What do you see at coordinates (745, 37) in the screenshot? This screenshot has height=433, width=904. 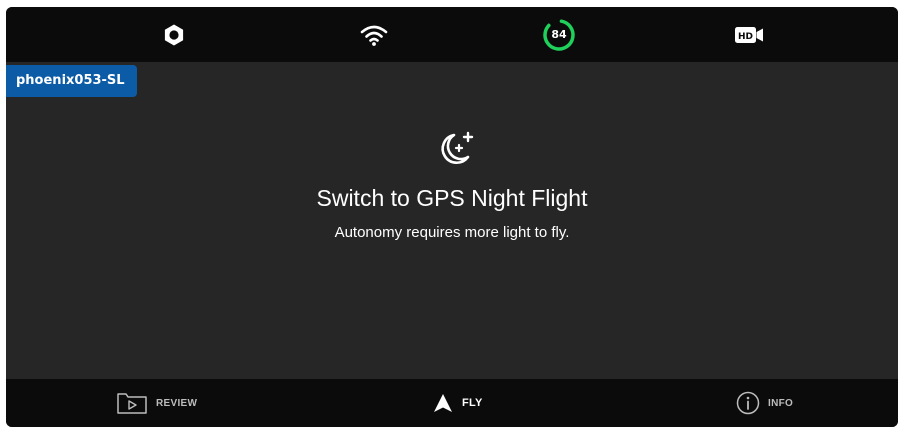 I see `svg-text: HD` at bounding box center [745, 37].